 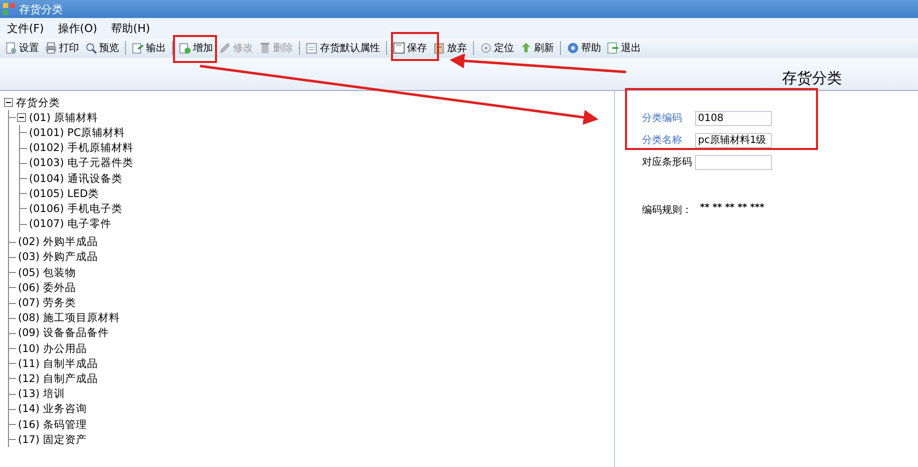 I want to click on toolbar-button: 打印, so click(x=62, y=48).